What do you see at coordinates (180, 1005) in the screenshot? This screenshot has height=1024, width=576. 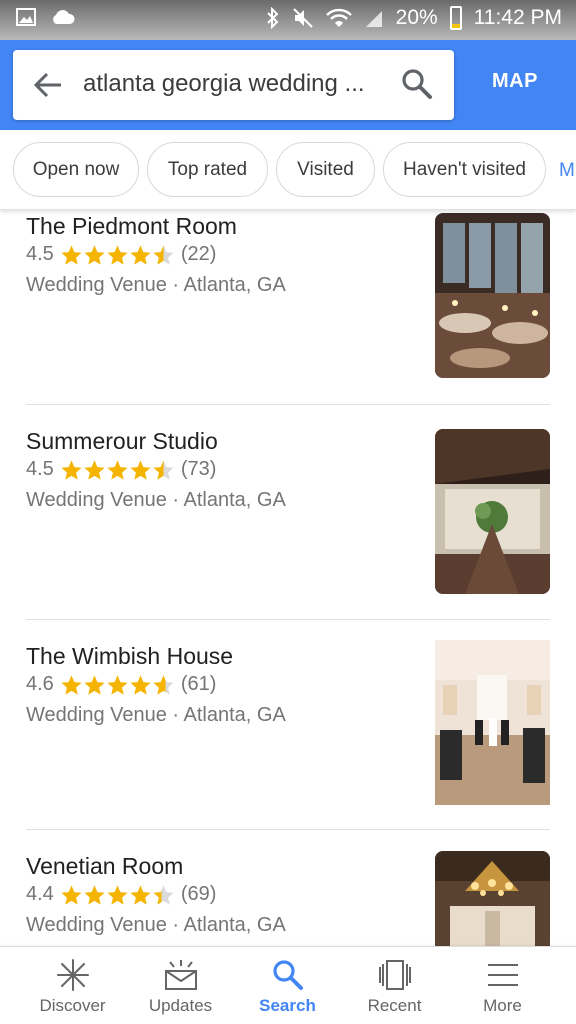 I see `nav-label: Updates` at bounding box center [180, 1005].